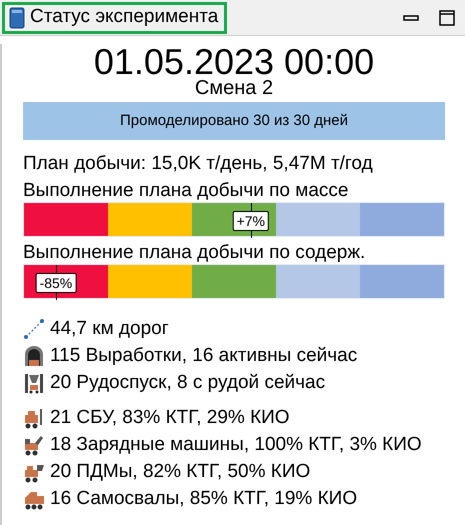 Image resolution: width=465 pixels, height=525 pixels. What do you see at coordinates (186, 190) in the screenshot?
I see `gauge-label: Выполнение плана добычи по массе` at bounding box center [186, 190].